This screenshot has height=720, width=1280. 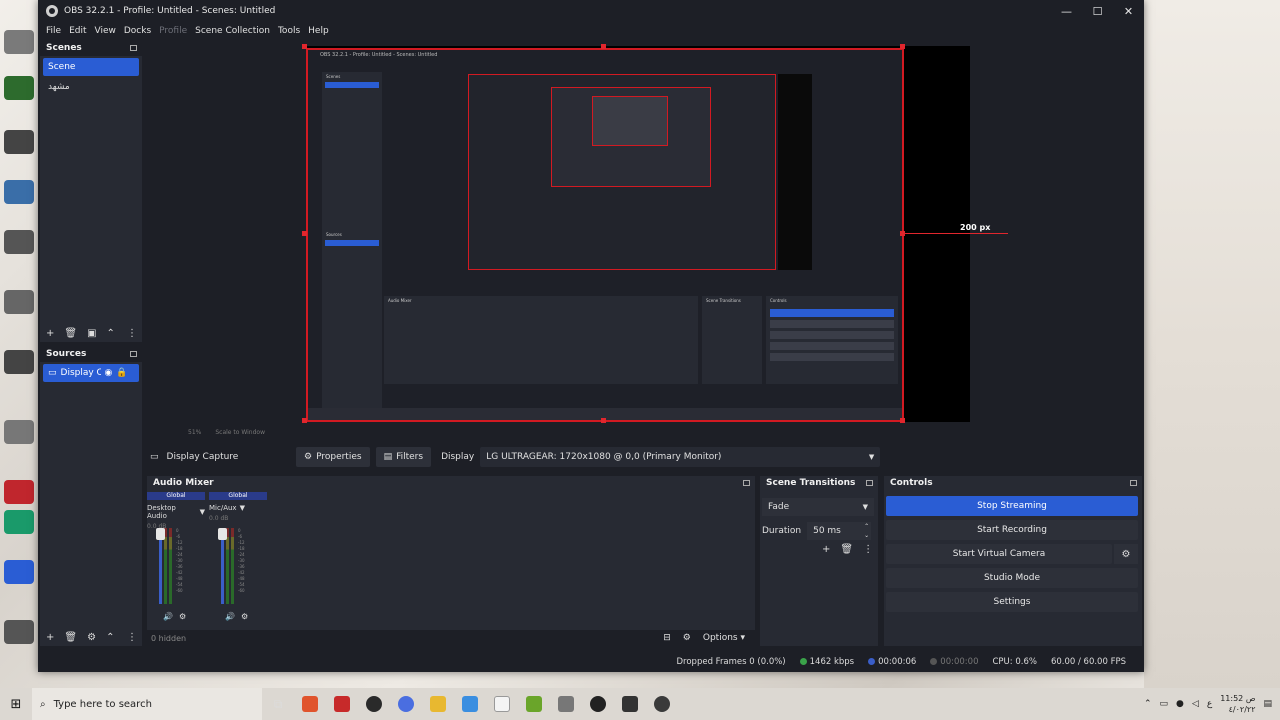 What do you see at coordinates (667, 638) in the screenshot?
I see `layout-toggle-icon: ⊟` at bounding box center [667, 638].